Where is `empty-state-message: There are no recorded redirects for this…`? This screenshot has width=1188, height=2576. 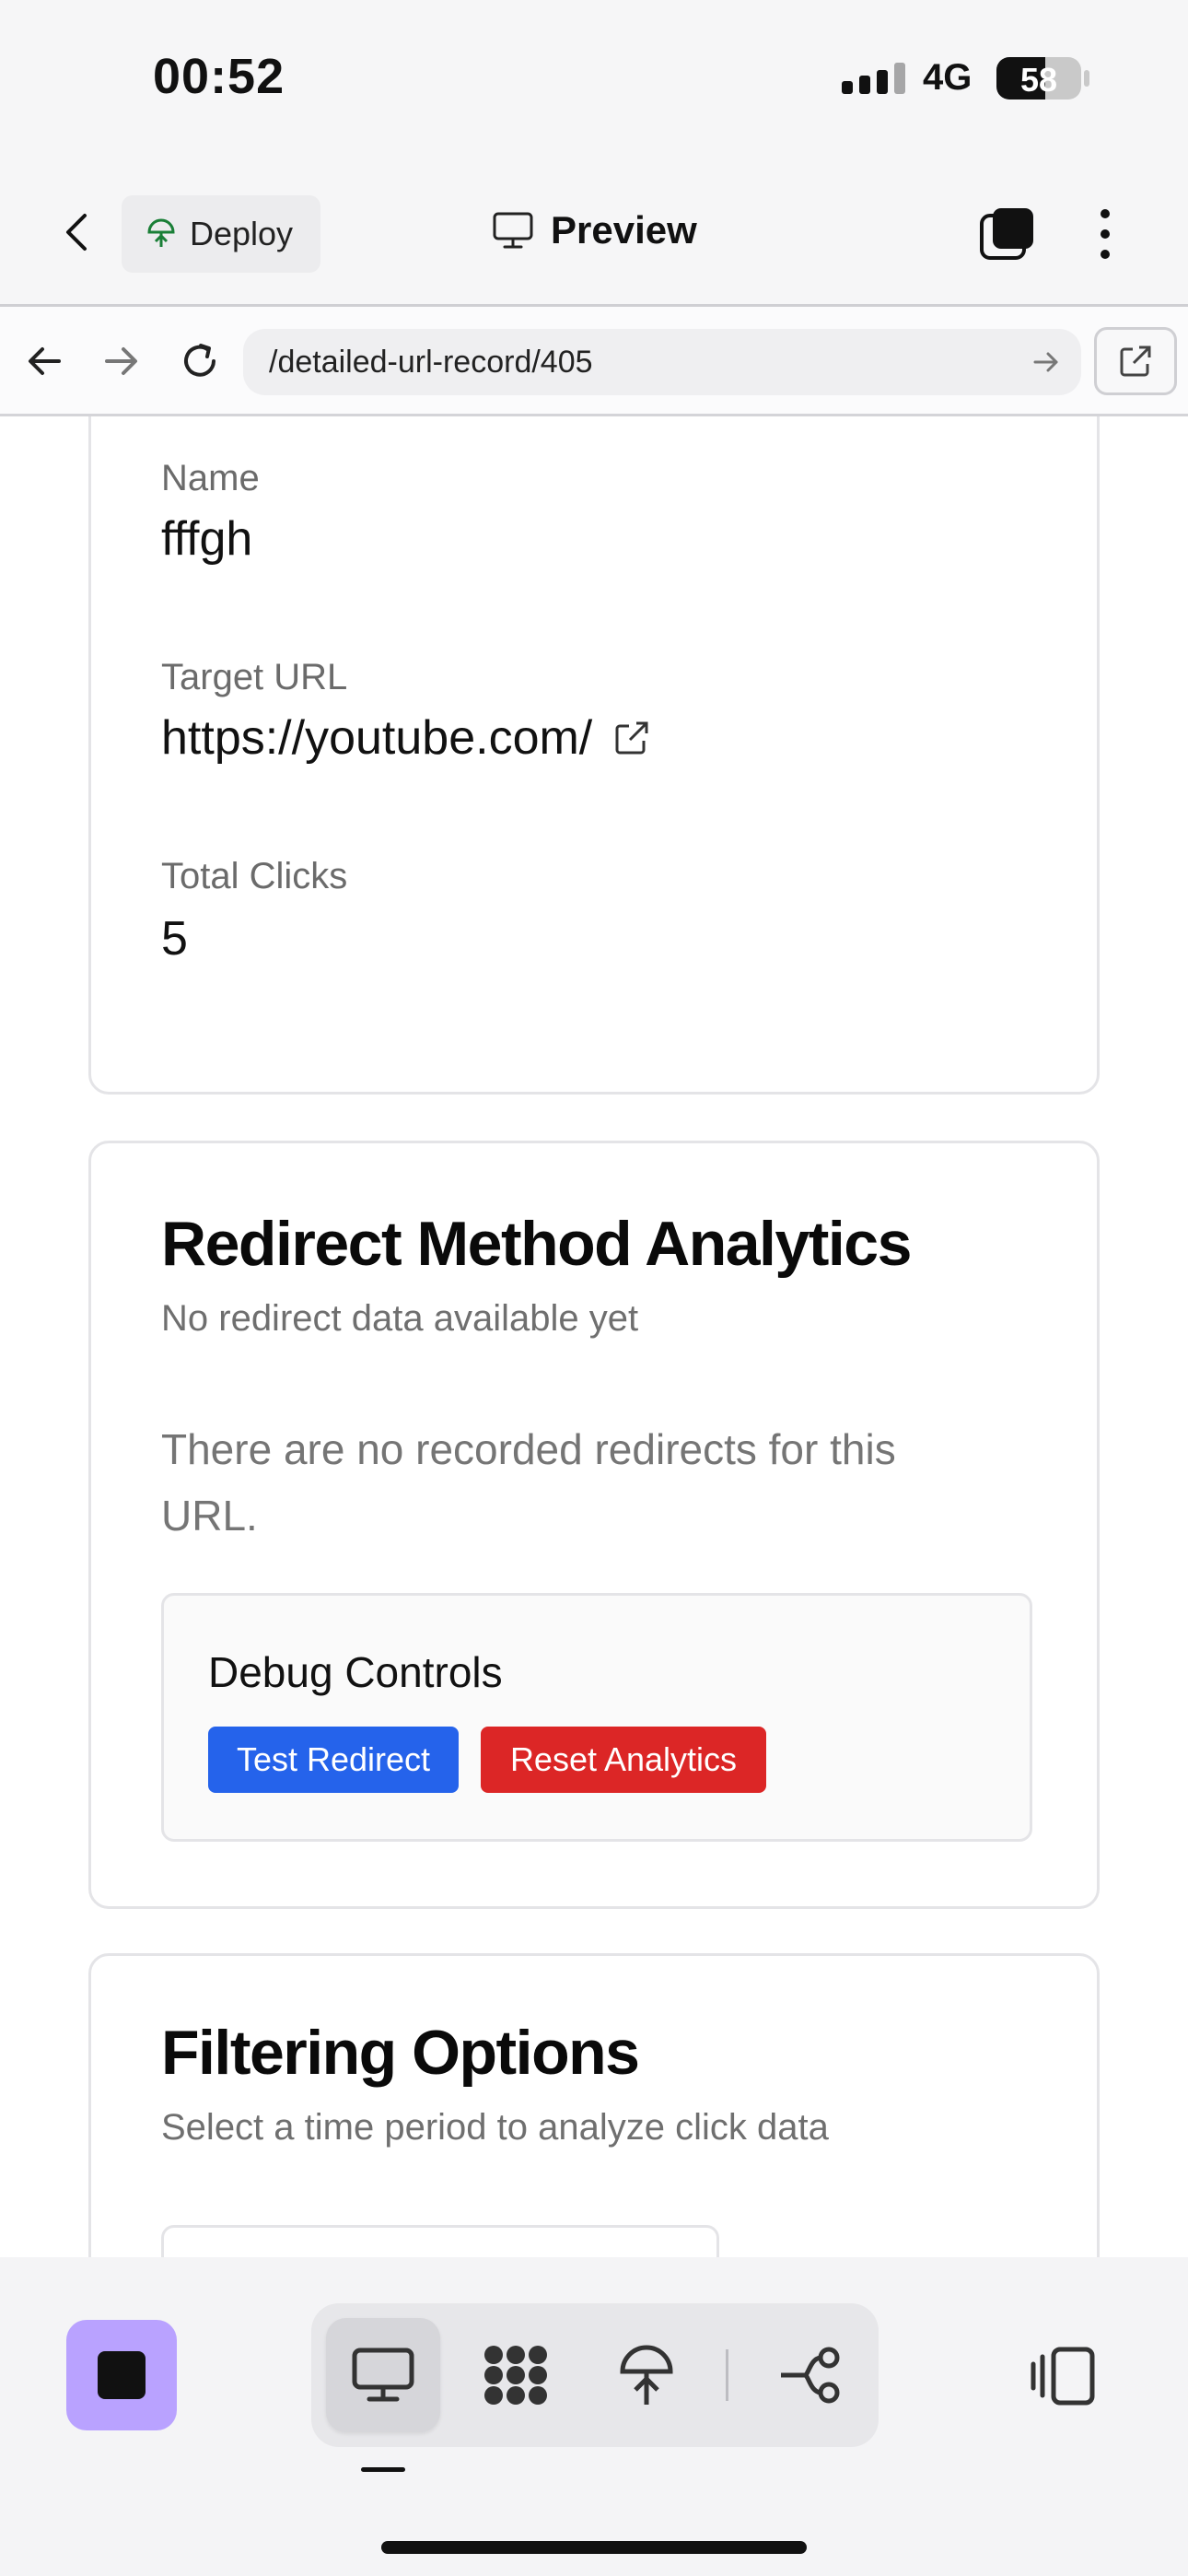
empty-state-message: There are no recorded redirects for this… is located at coordinates (528, 1482).